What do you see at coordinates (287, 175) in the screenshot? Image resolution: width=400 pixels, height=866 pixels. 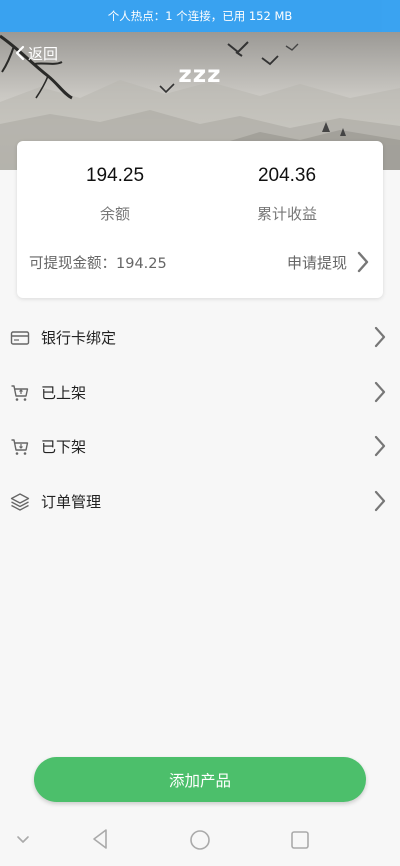 I see `earnings-value: 204.36` at bounding box center [287, 175].